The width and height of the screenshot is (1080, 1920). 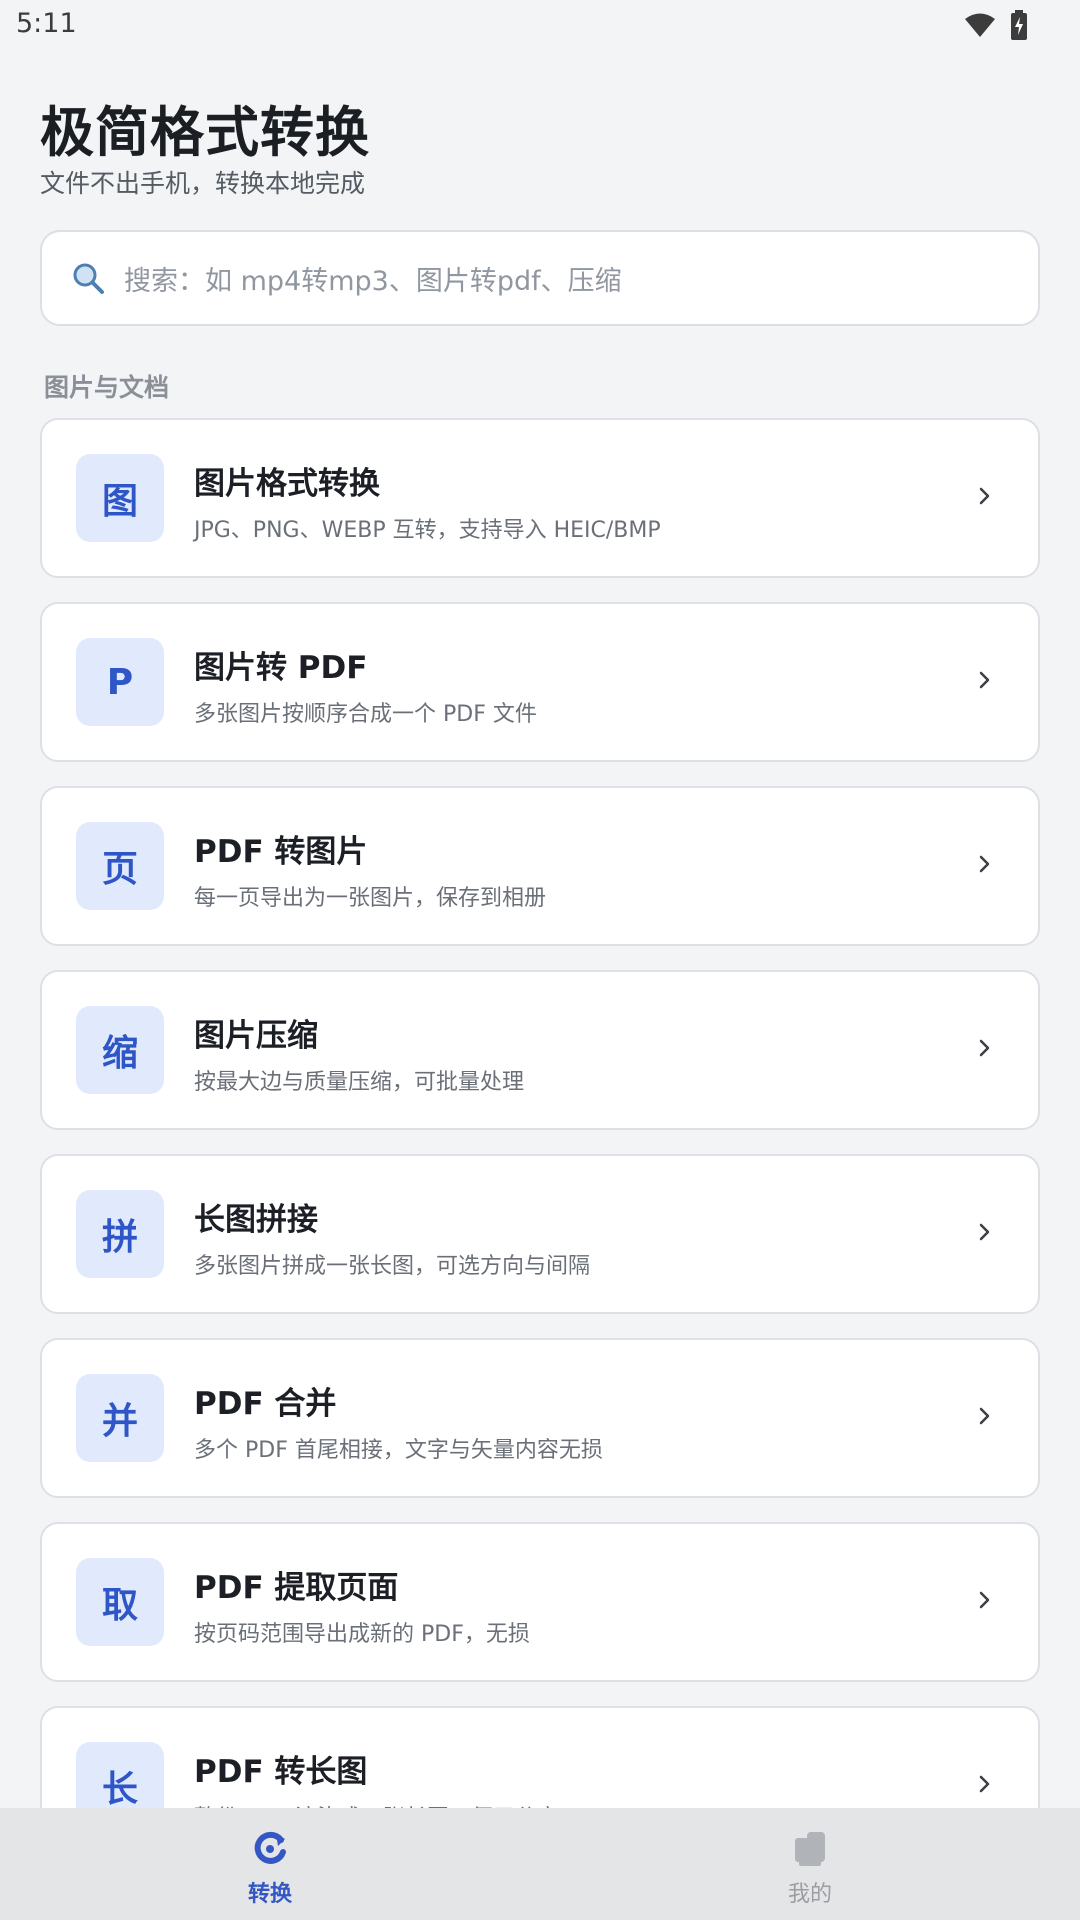 What do you see at coordinates (362, 1634) in the screenshot?
I see `tool-description: 按页码范围导出成新的 PDF，无损` at bounding box center [362, 1634].